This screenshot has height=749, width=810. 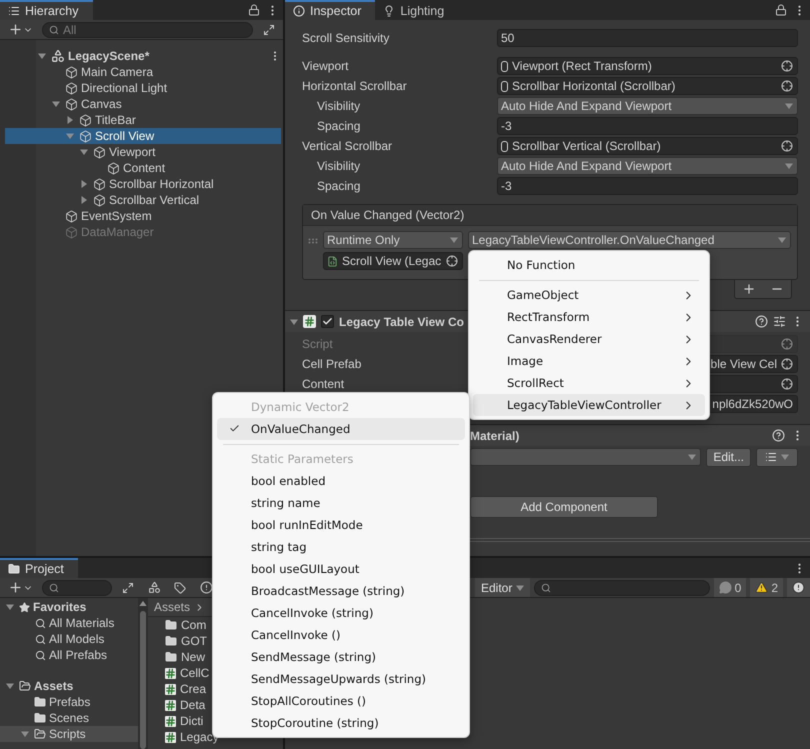 I want to click on event-title: On Value Changed (Vector2), so click(x=387, y=215).